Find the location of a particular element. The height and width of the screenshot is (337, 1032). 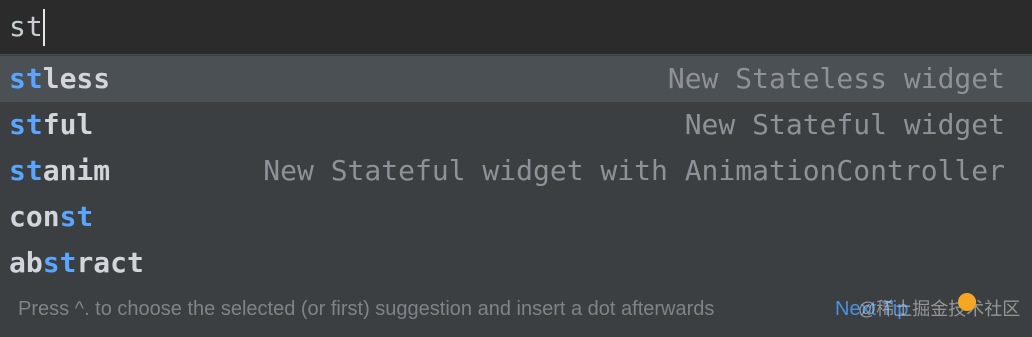

completion-lookup: stanim is located at coordinates (60, 170).